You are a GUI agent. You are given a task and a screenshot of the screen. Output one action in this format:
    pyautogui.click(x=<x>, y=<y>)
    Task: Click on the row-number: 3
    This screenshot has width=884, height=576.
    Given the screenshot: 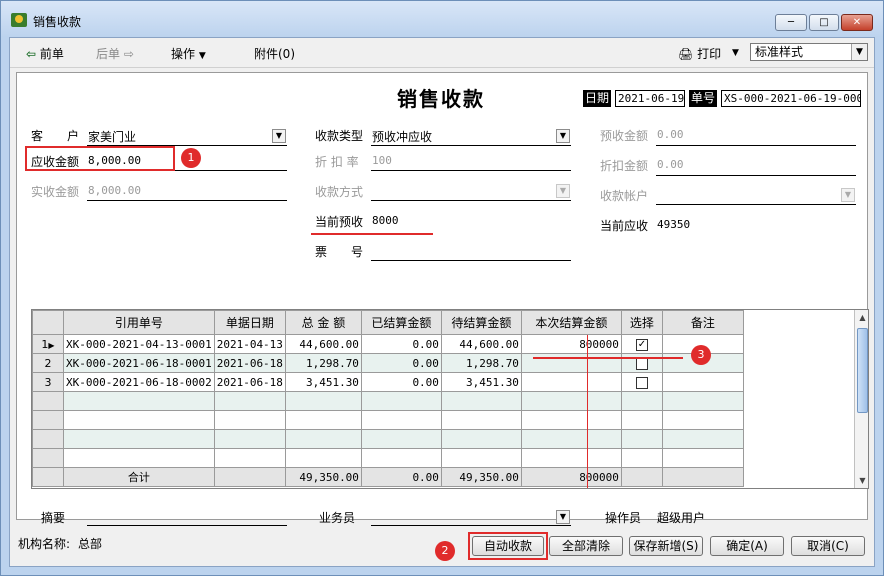 What is the action you would take?
    pyautogui.click(x=48, y=382)
    